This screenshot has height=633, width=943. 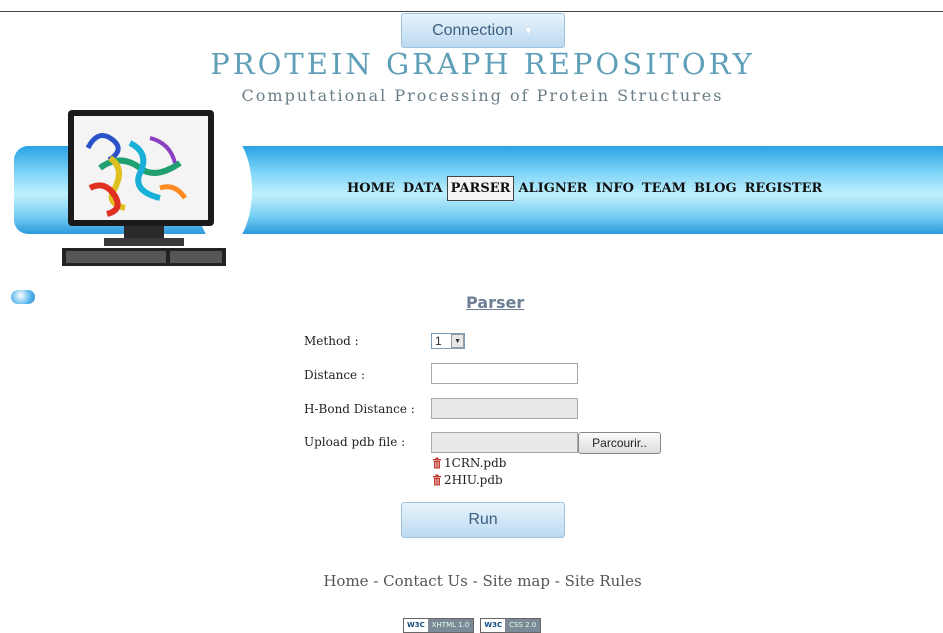 I want to click on hbond-distance-label: H-Bond Distance :, so click(x=359, y=409).